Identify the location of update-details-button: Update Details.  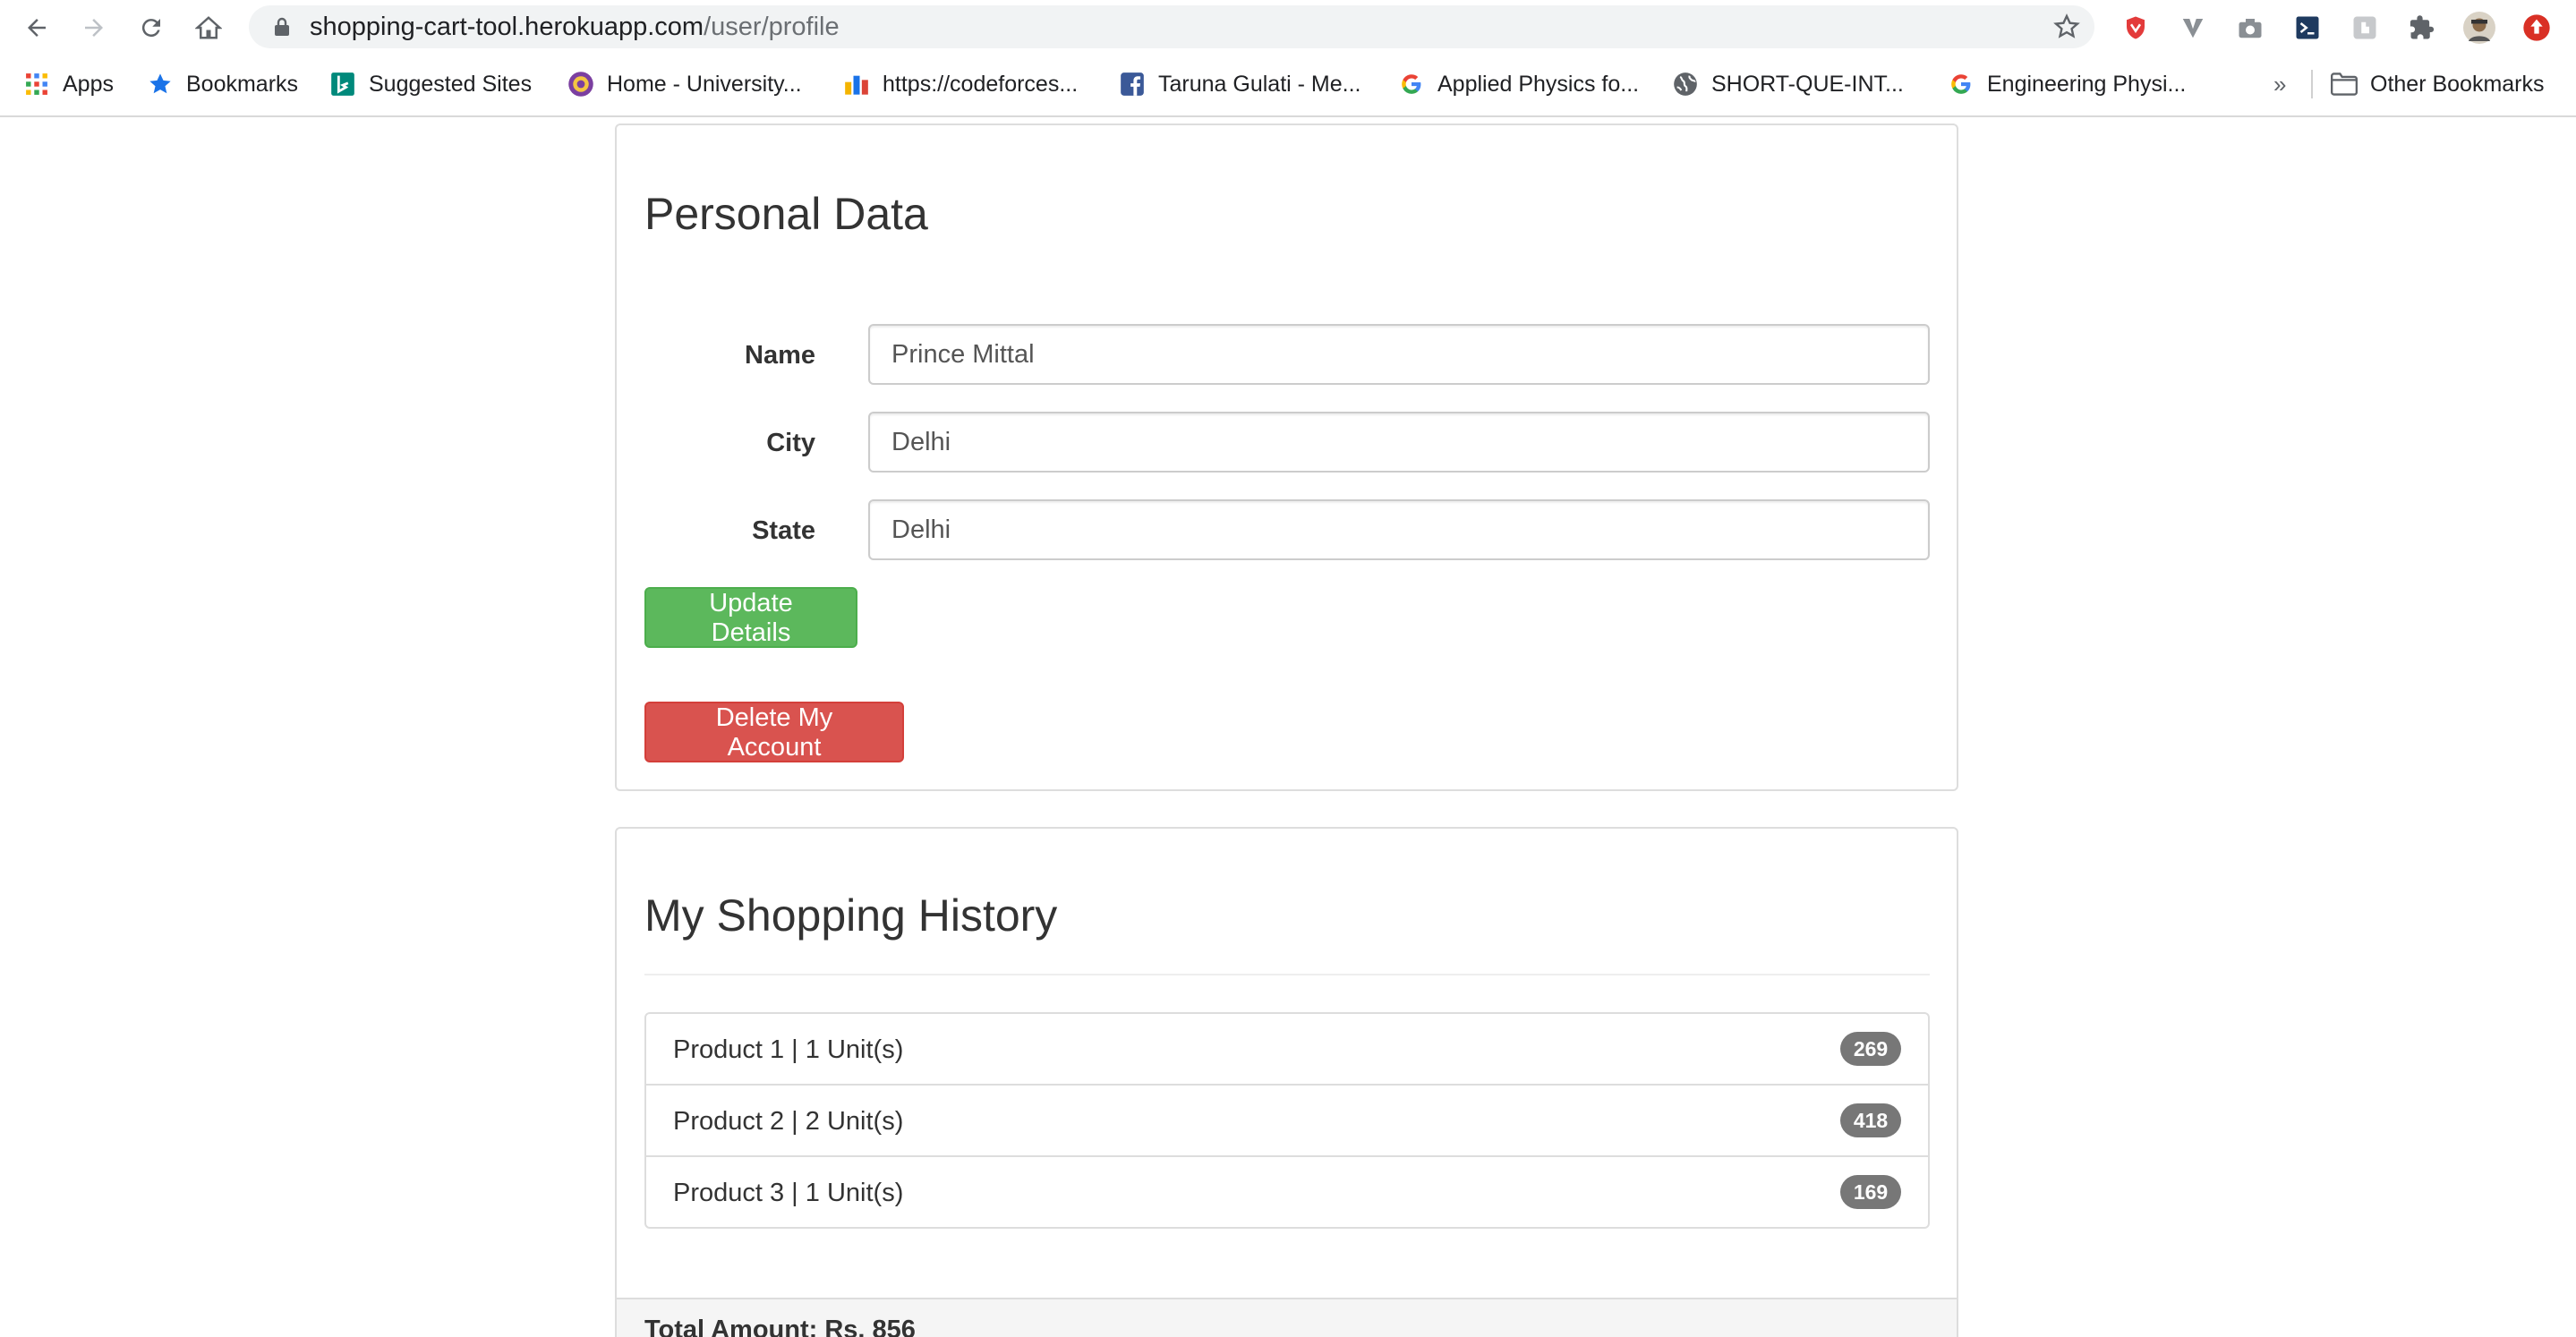
(750, 617).